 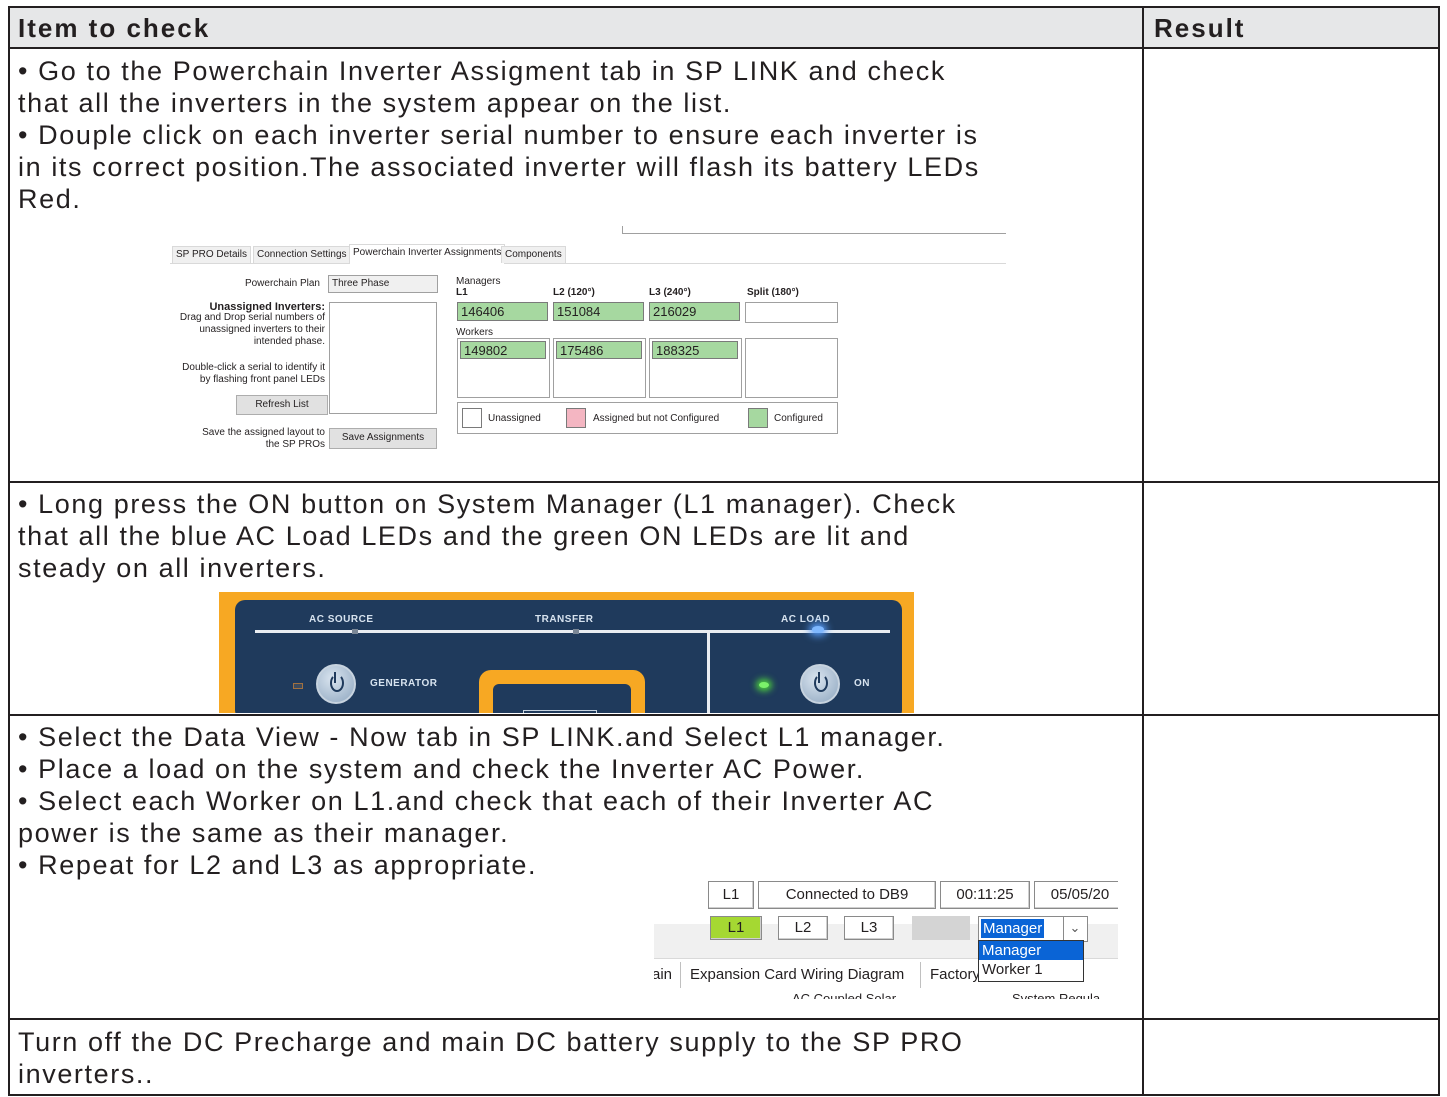 What do you see at coordinates (599, 350) in the screenshot?
I see `worker-l2-serial: 175486` at bounding box center [599, 350].